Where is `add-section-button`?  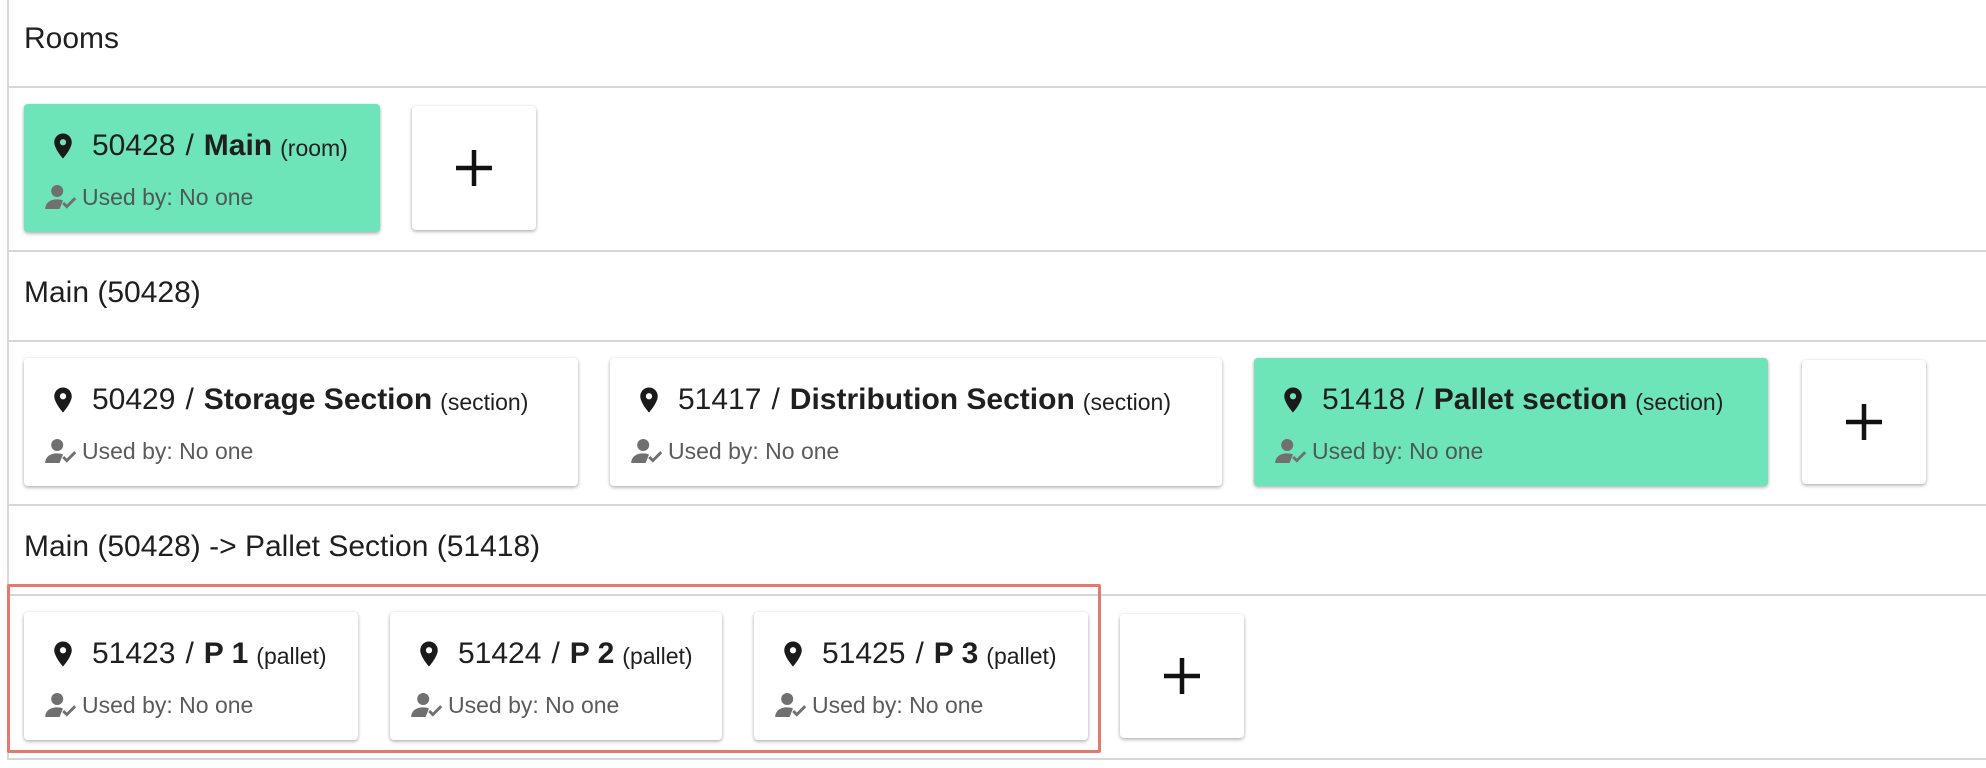 add-section-button is located at coordinates (1864, 422).